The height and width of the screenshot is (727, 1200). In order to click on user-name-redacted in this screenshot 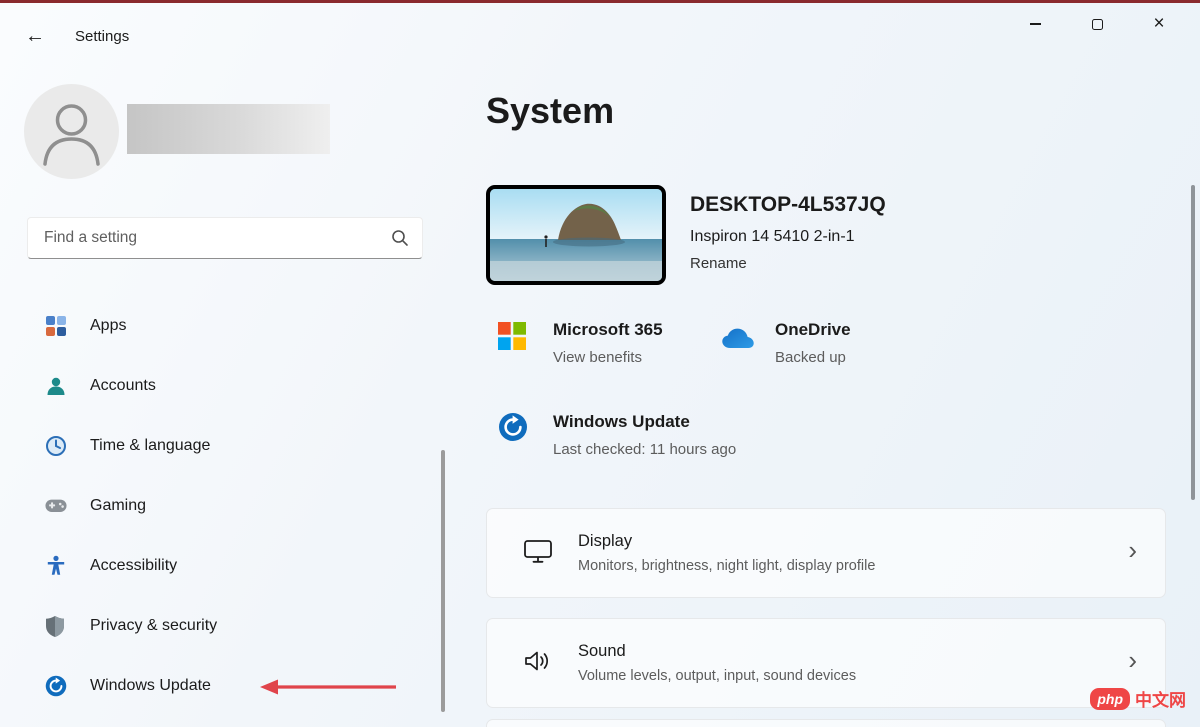, I will do `click(228, 129)`.